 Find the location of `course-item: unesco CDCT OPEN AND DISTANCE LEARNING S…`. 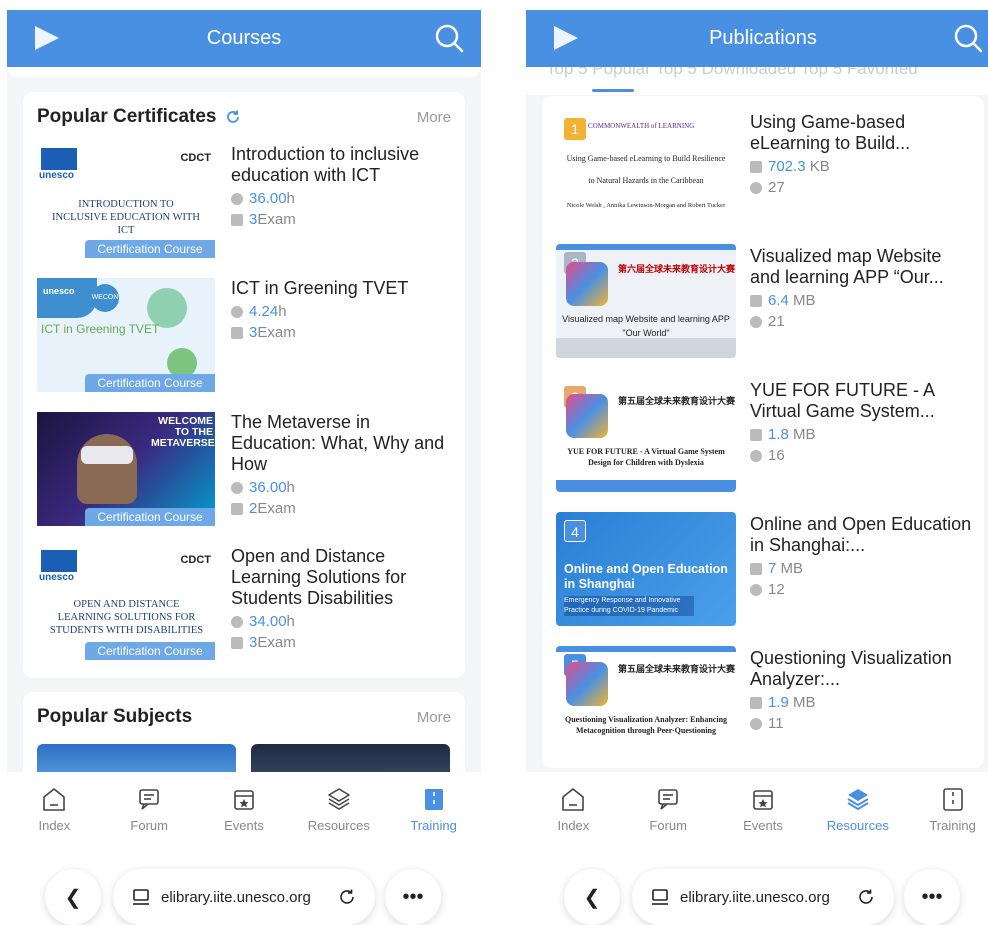

course-item: unesco CDCT OPEN AND DISTANCE LEARNING S… is located at coordinates (247, 603).